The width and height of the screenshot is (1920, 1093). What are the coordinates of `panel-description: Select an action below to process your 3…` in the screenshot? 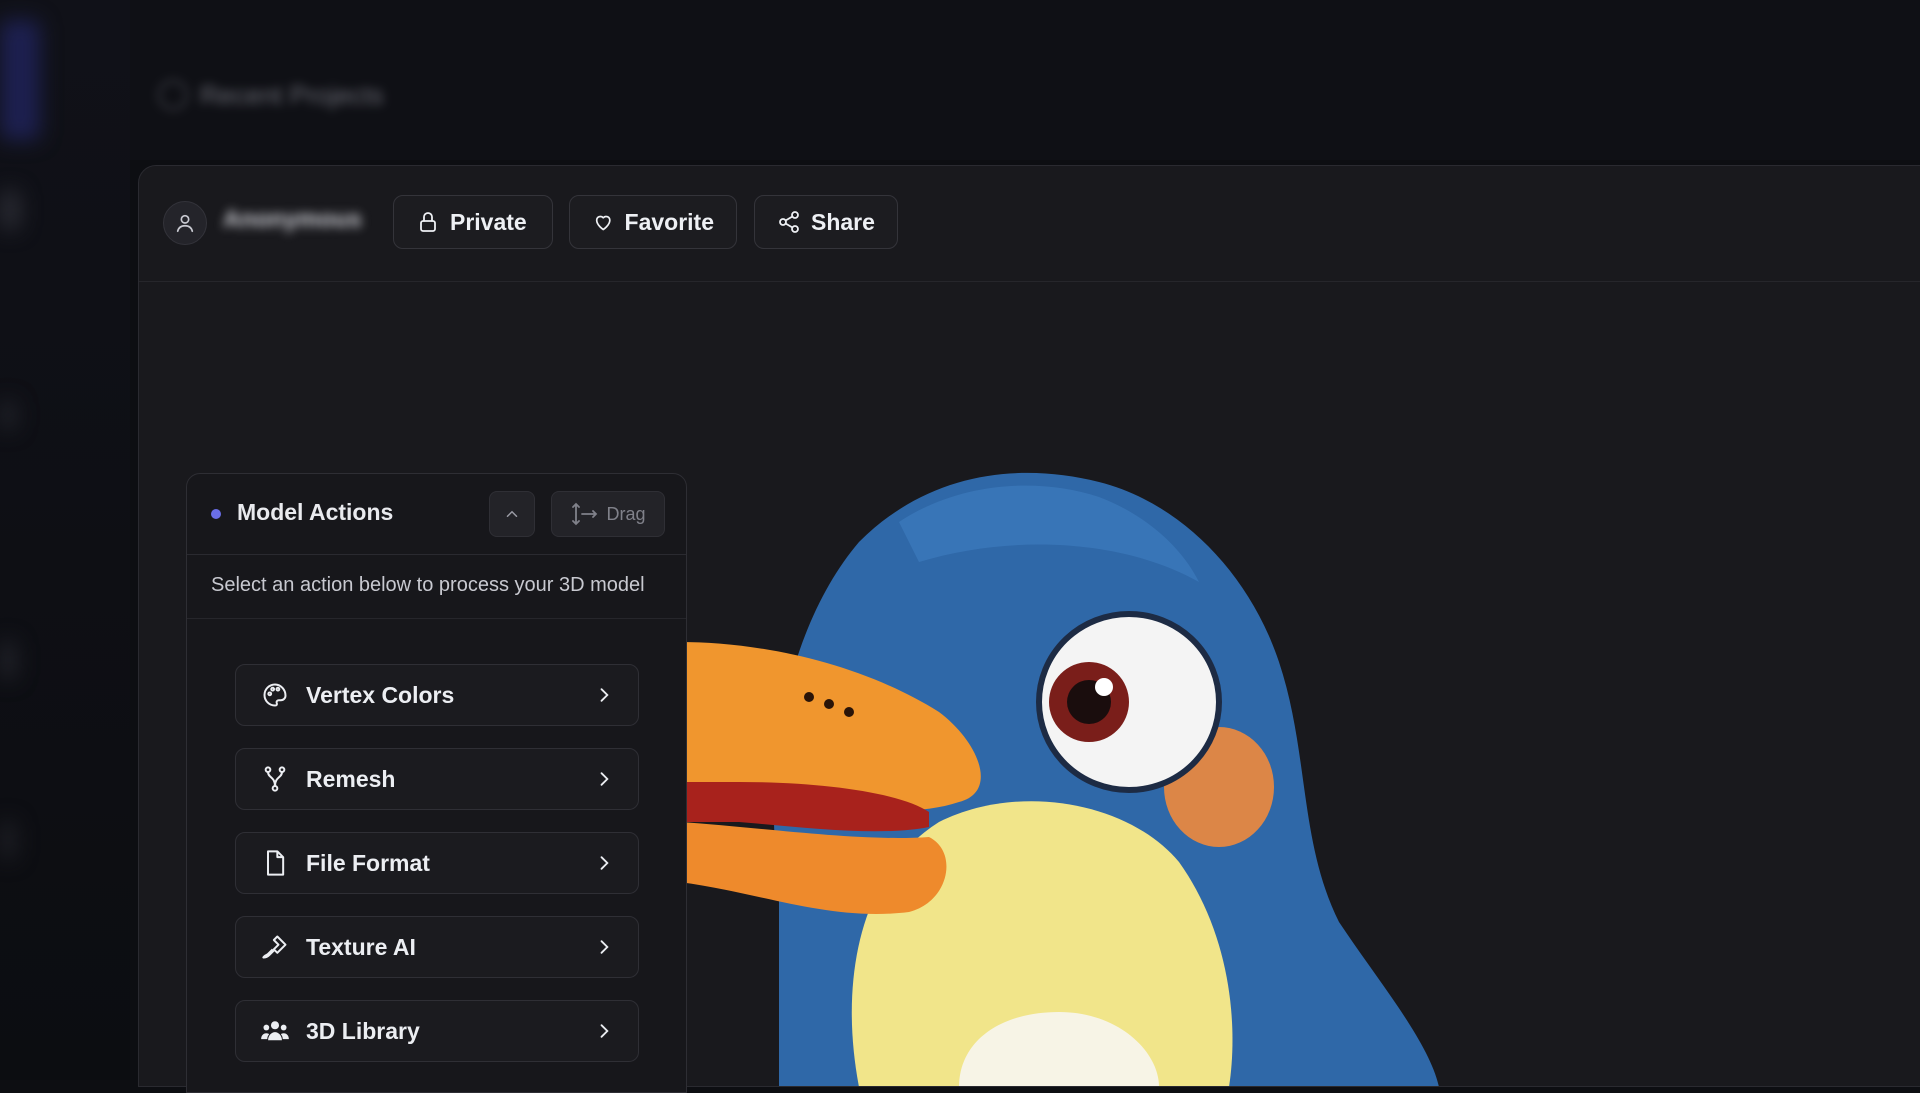 It's located at (428, 585).